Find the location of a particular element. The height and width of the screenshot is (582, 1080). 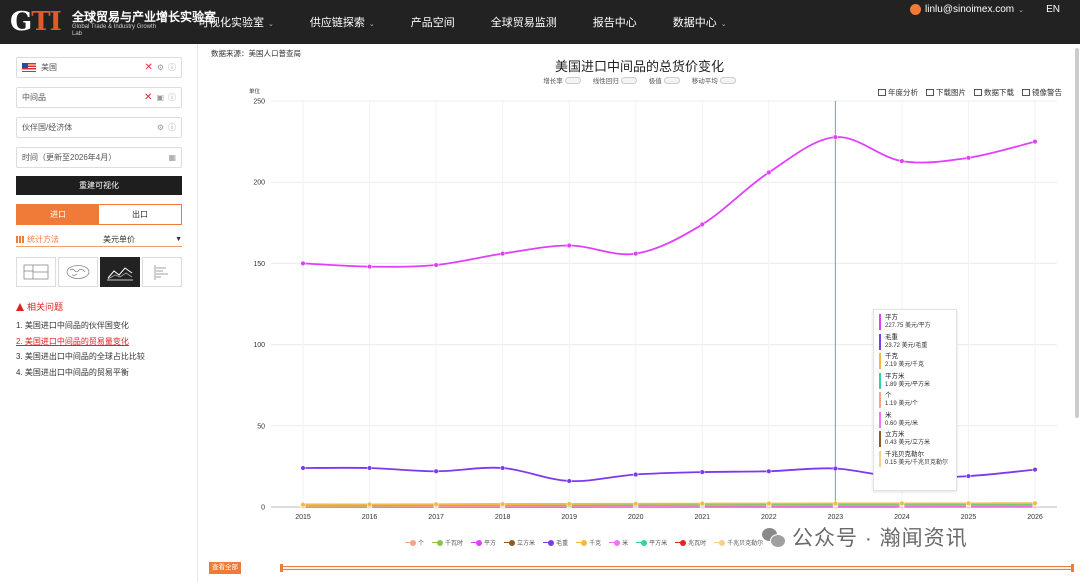

viz-map-button is located at coordinates (78, 272).